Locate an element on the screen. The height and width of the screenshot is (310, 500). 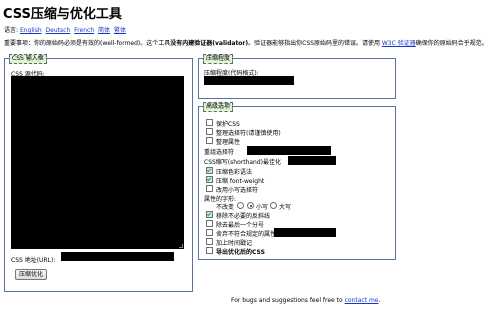
language-bar: 语言: English Deutsch French 简体 繁体 is located at coordinates (66, 29).